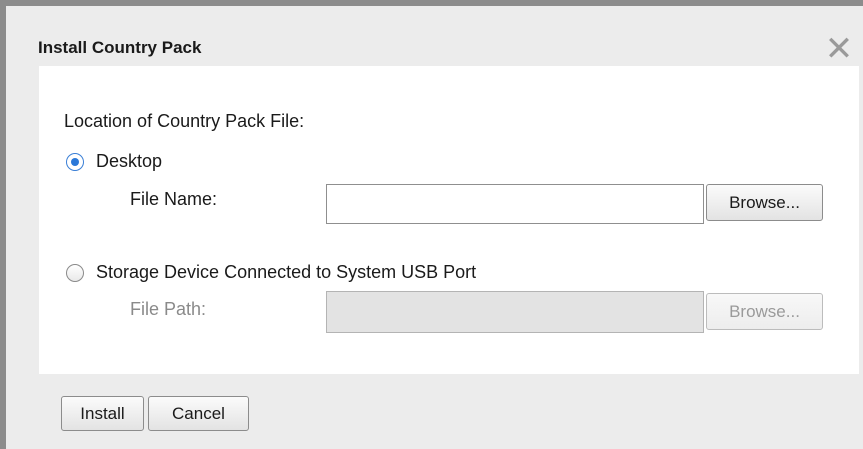  I want to click on file-name-label: File Name:, so click(174, 199).